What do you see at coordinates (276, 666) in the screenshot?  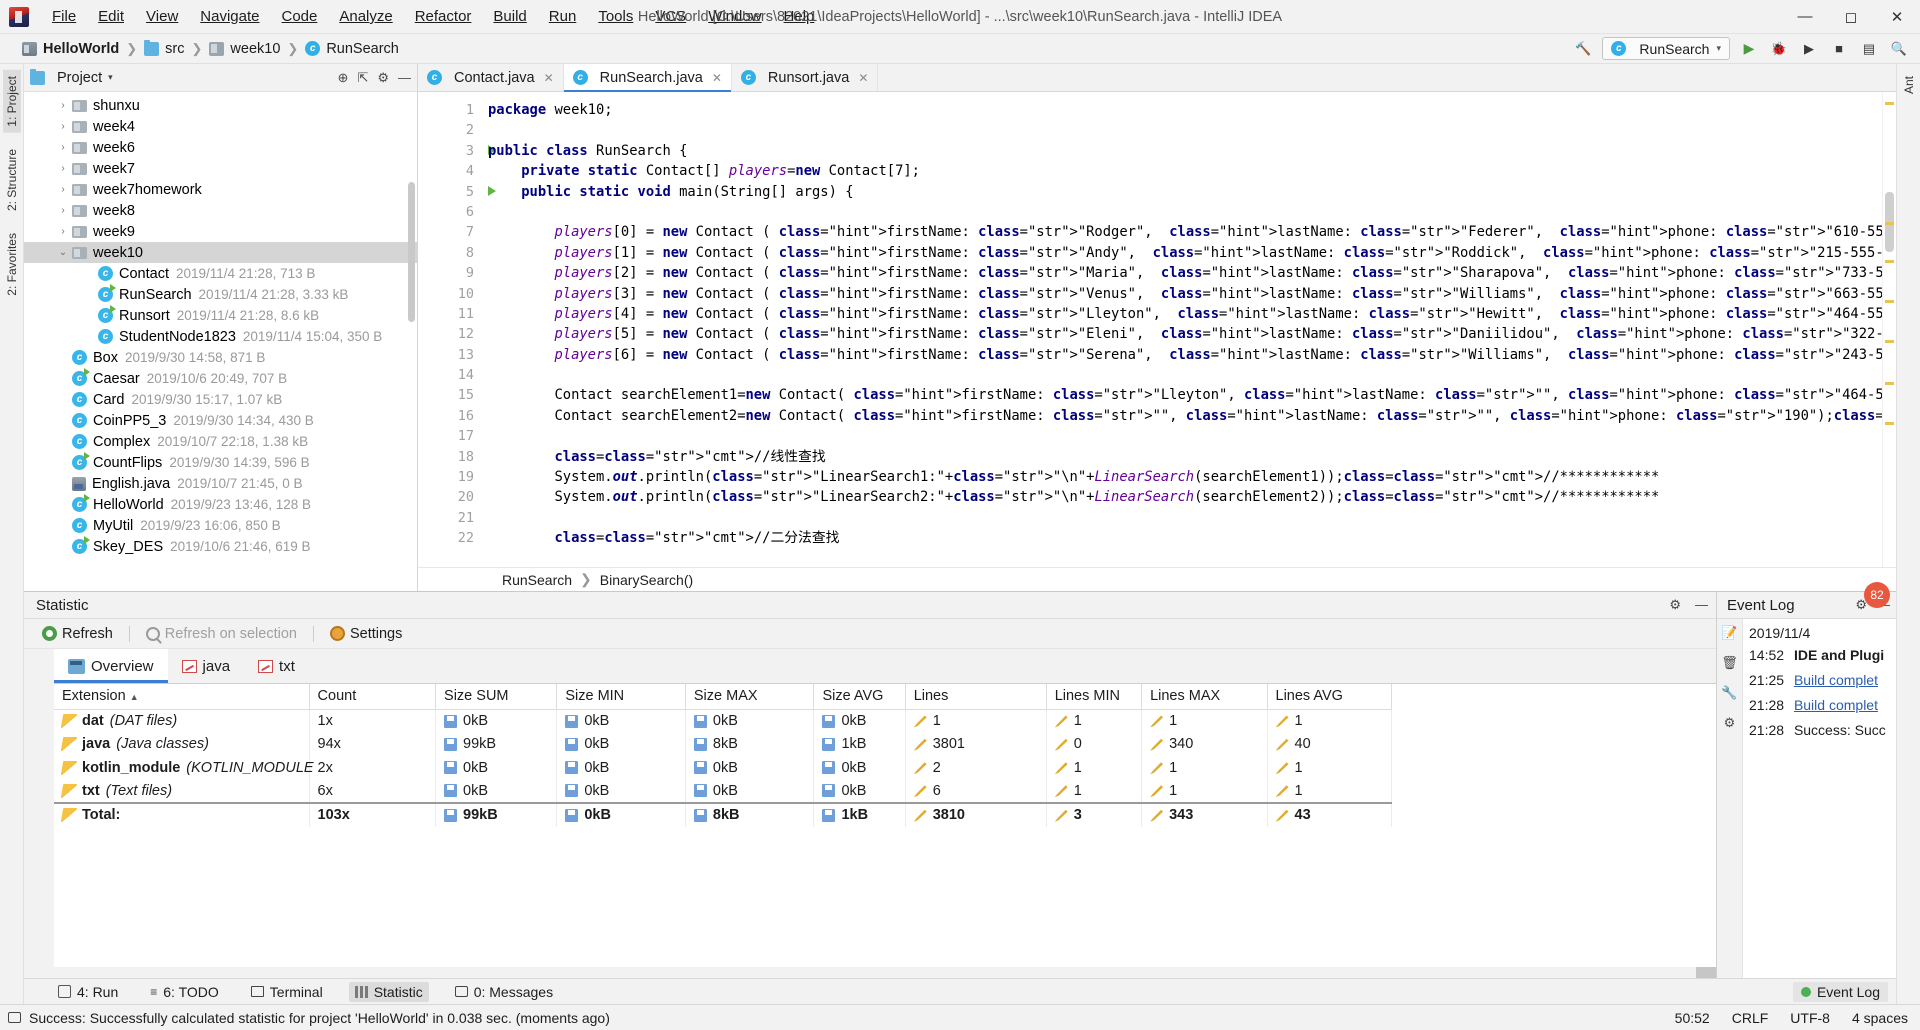 I see `tab-txt: txt` at bounding box center [276, 666].